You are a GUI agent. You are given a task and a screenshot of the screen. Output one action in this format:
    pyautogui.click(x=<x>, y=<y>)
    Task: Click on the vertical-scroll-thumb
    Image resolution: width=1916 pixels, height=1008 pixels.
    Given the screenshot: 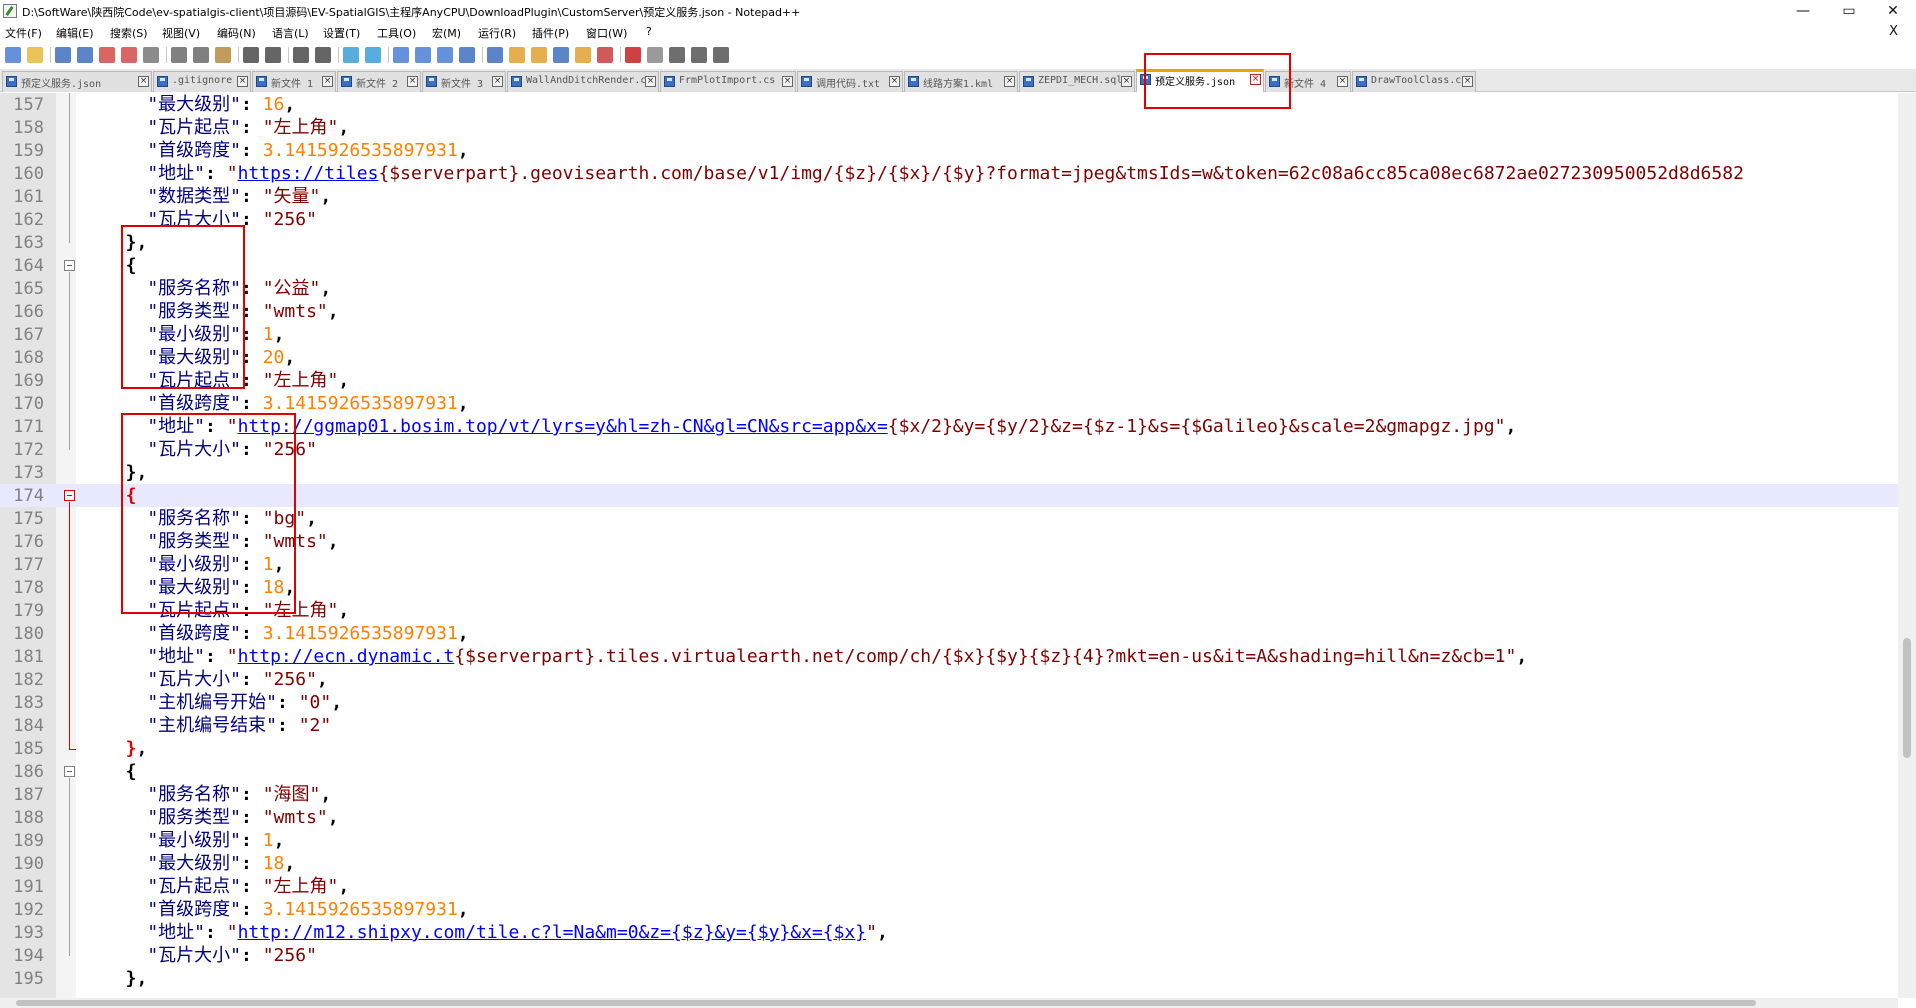 What is the action you would take?
    pyautogui.click(x=1907, y=698)
    